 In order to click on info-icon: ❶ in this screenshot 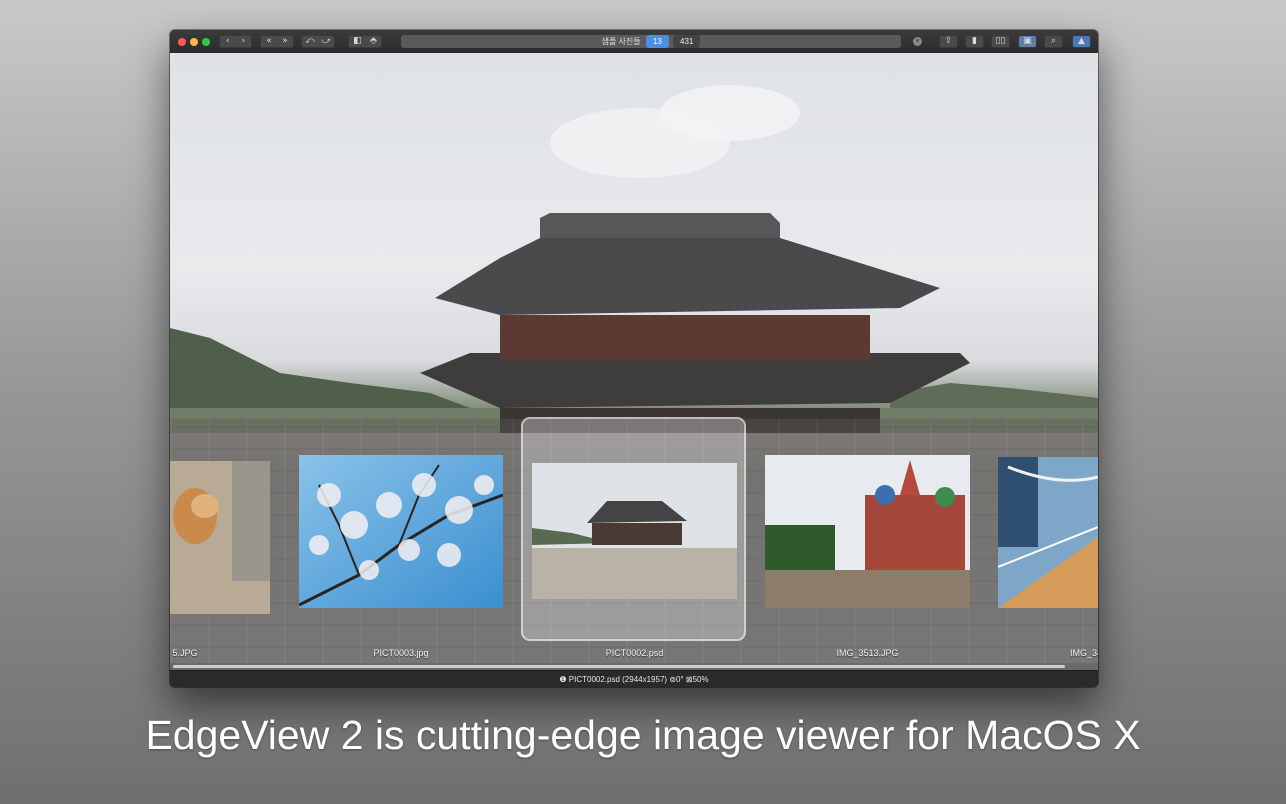, I will do `click(563, 679)`.